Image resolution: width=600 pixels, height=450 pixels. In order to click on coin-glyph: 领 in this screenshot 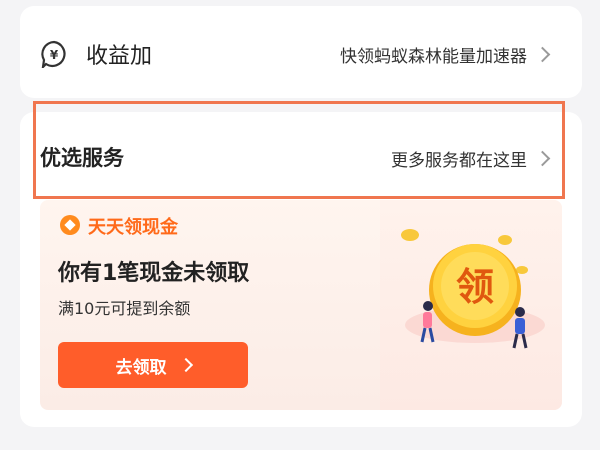, I will do `click(475, 287)`.